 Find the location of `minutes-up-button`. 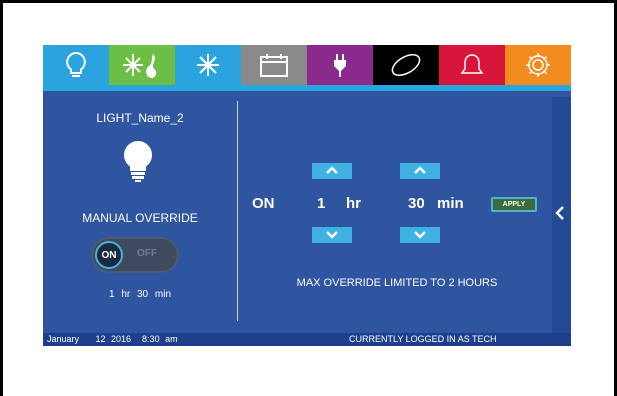

minutes-up-button is located at coordinates (420, 171).